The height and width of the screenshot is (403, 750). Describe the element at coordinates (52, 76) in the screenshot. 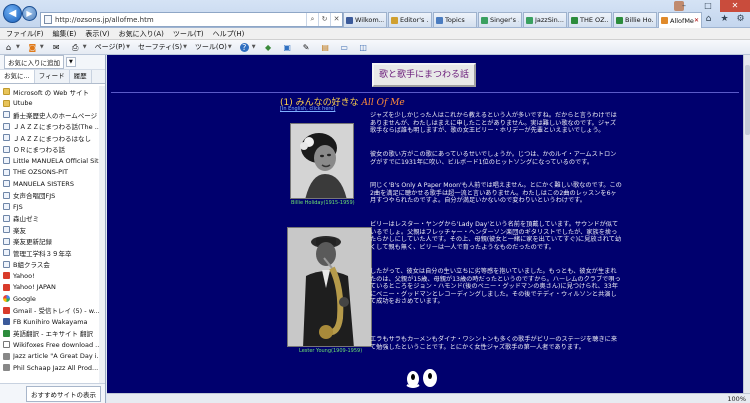

I see `tab-feeds: フィード` at that location.